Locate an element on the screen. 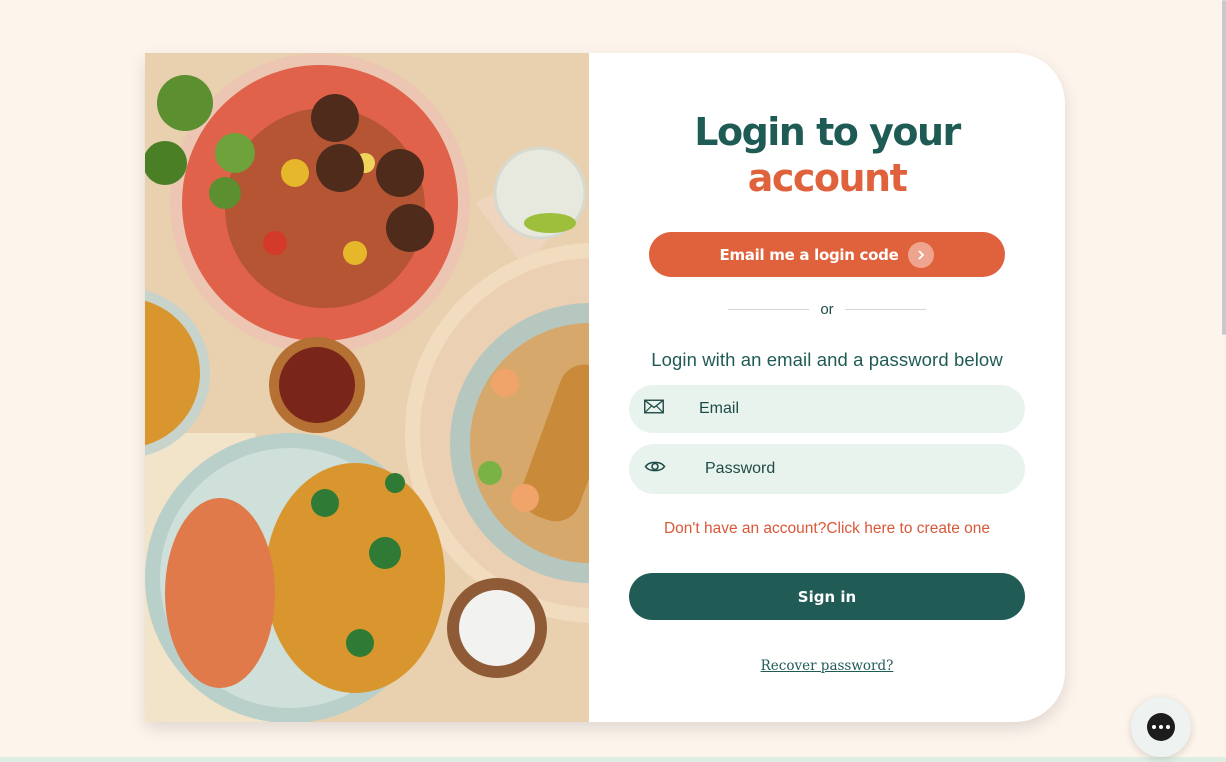  chat-dots-icon is located at coordinates (1161, 727).